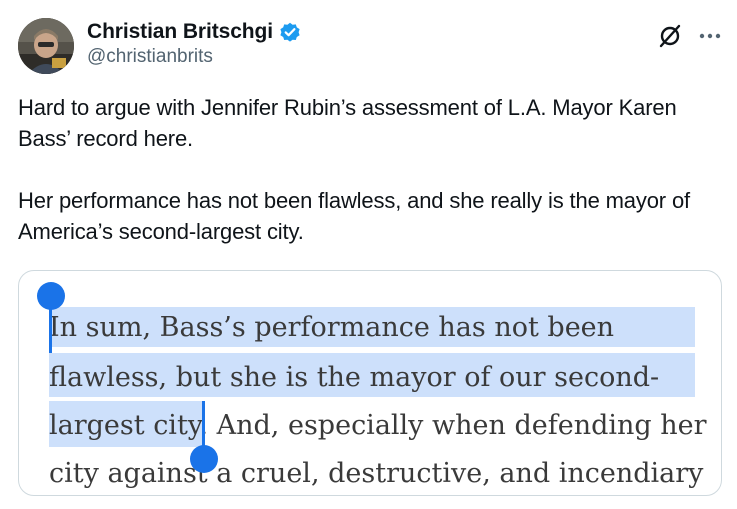  I want to click on display-name: Christian Britschgi, so click(180, 32).